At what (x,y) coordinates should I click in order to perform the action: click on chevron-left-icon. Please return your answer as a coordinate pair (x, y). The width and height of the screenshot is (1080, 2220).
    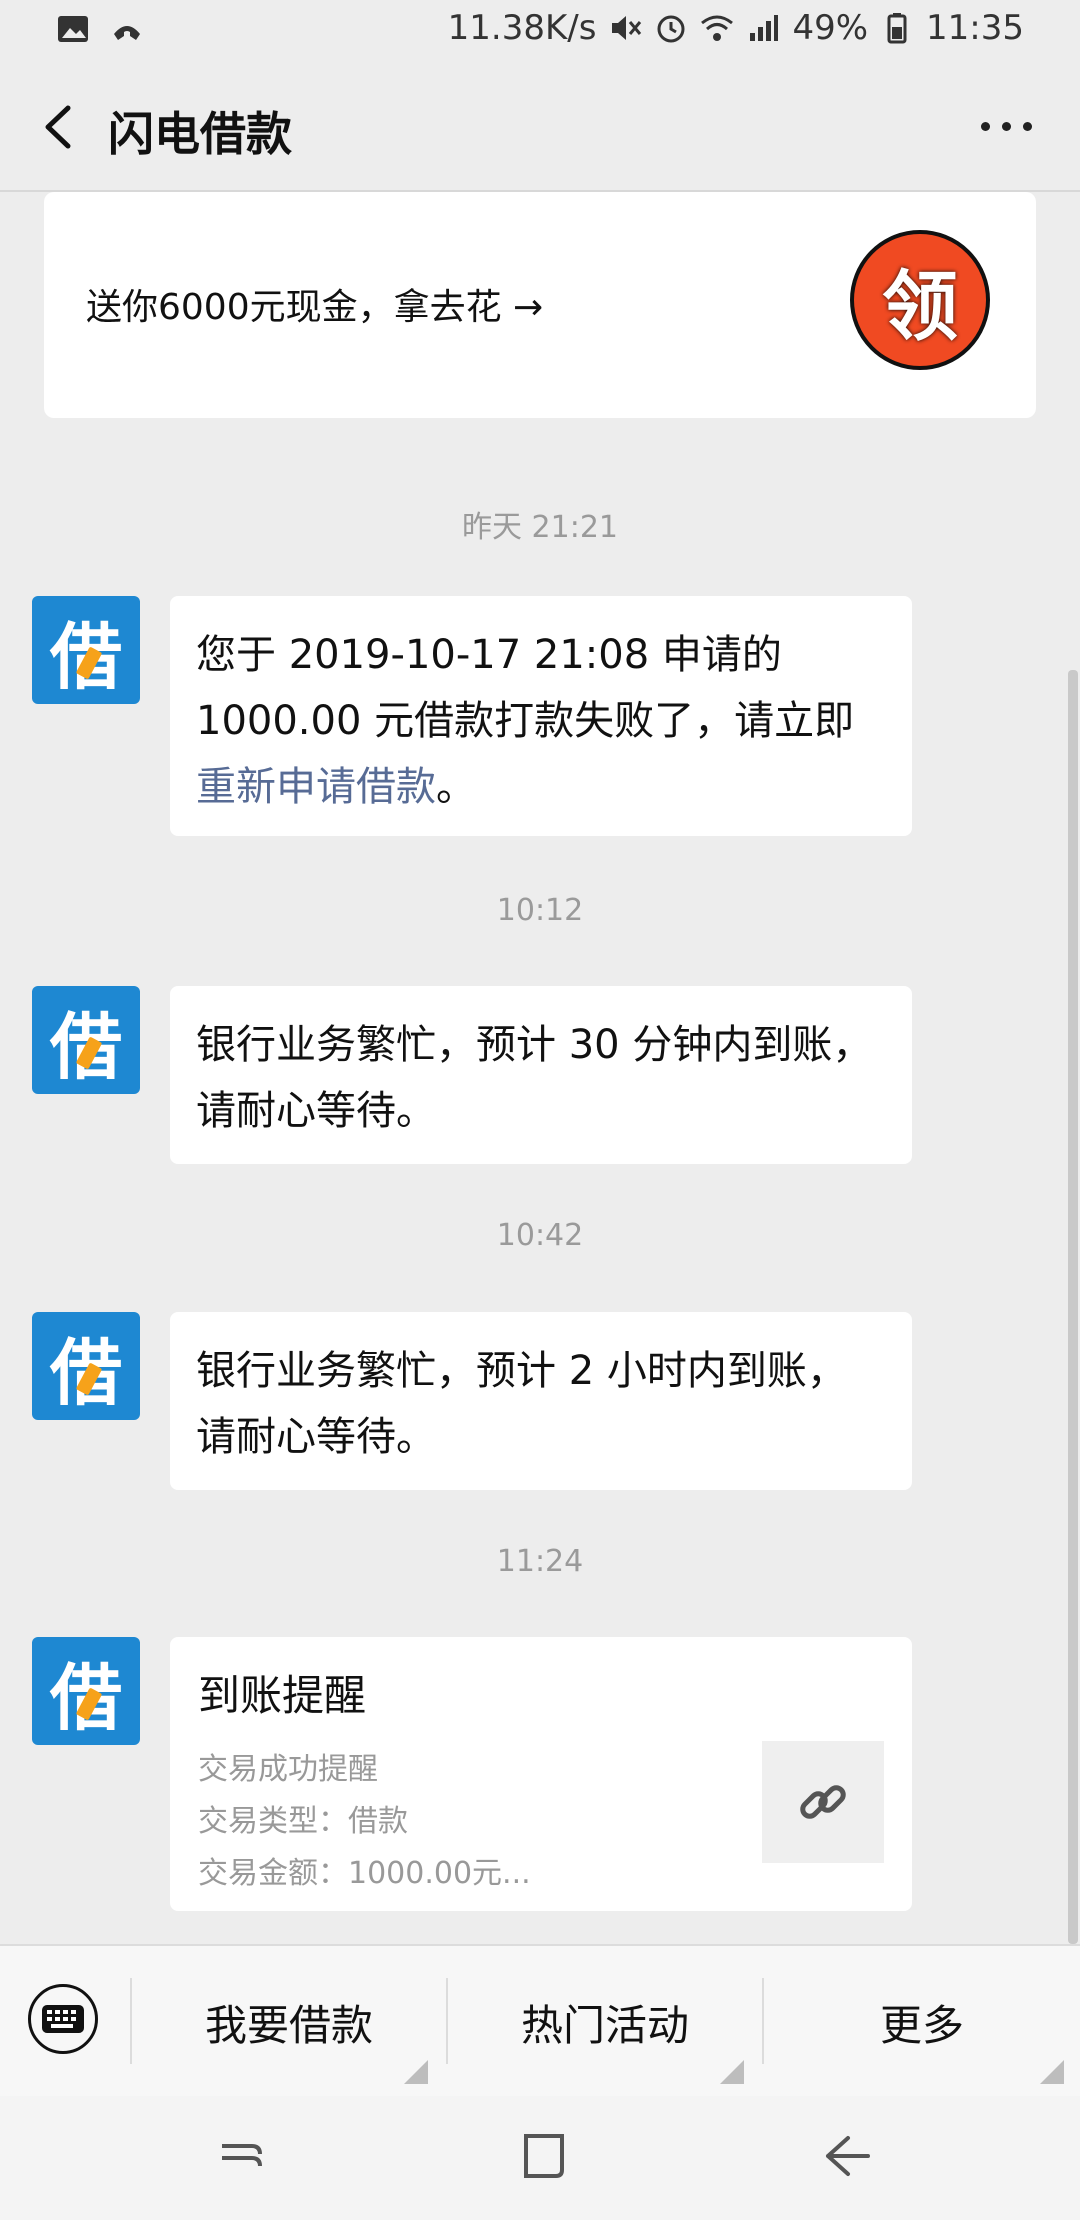
    Looking at the image, I should click on (58, 127).